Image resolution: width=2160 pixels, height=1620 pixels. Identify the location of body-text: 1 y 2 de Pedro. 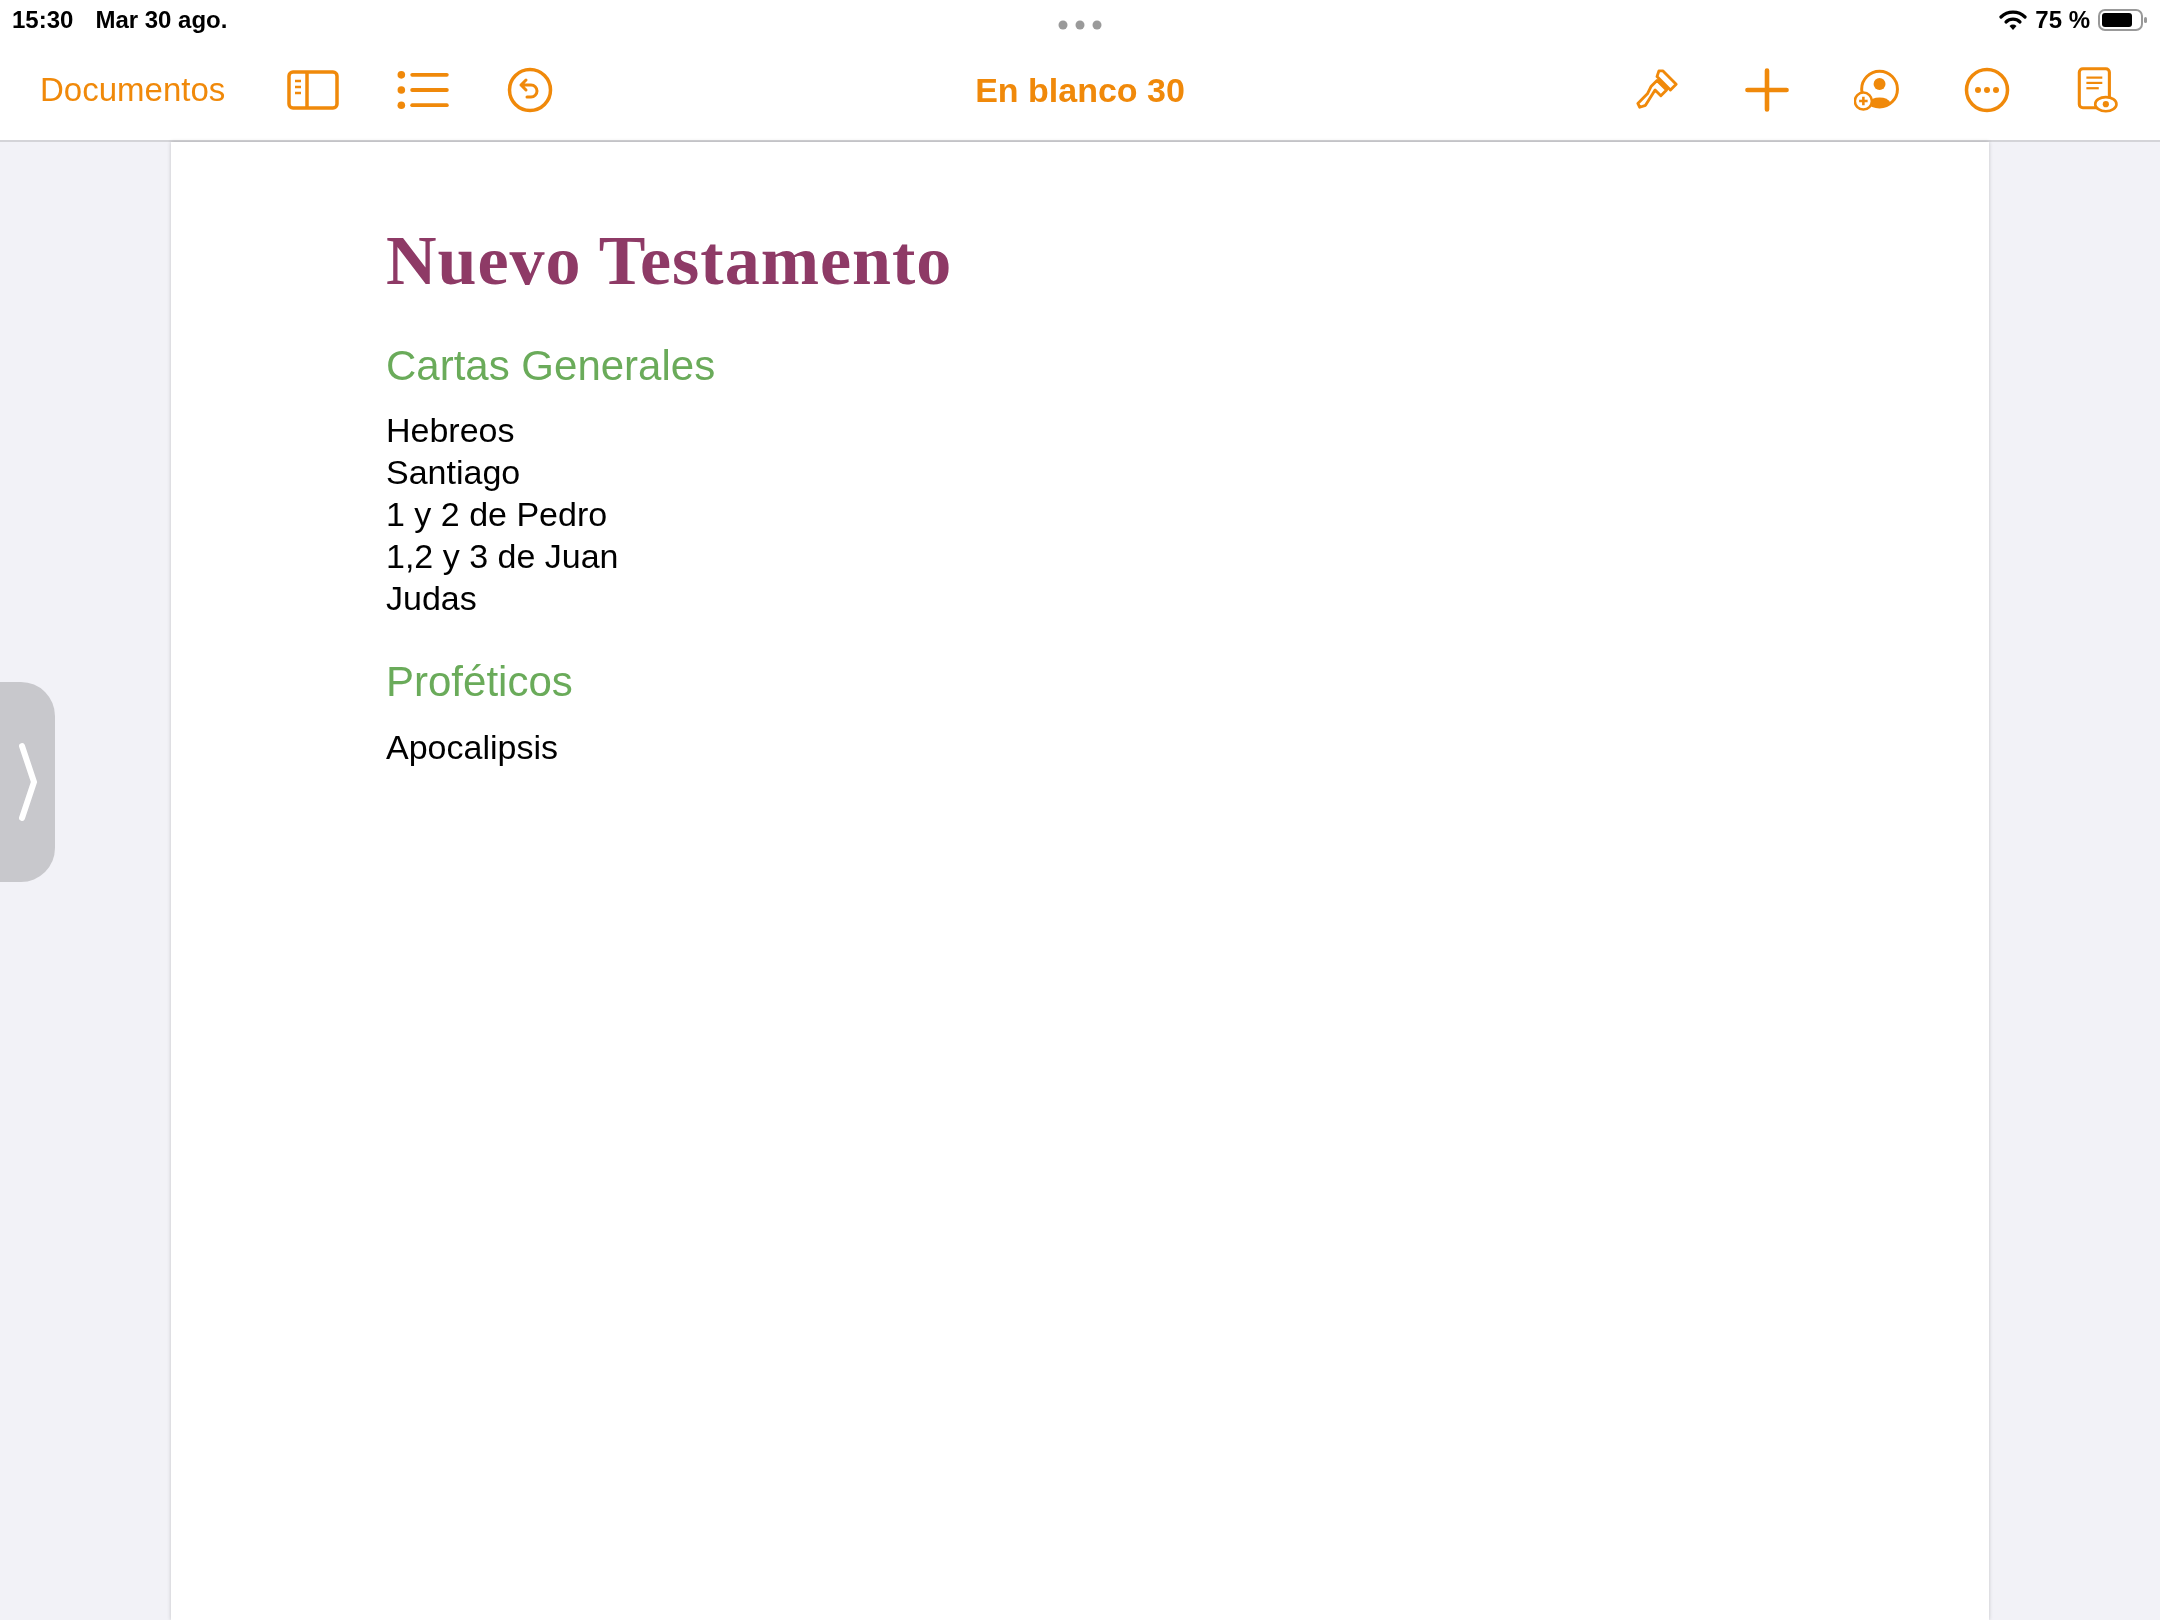
(497, 515).